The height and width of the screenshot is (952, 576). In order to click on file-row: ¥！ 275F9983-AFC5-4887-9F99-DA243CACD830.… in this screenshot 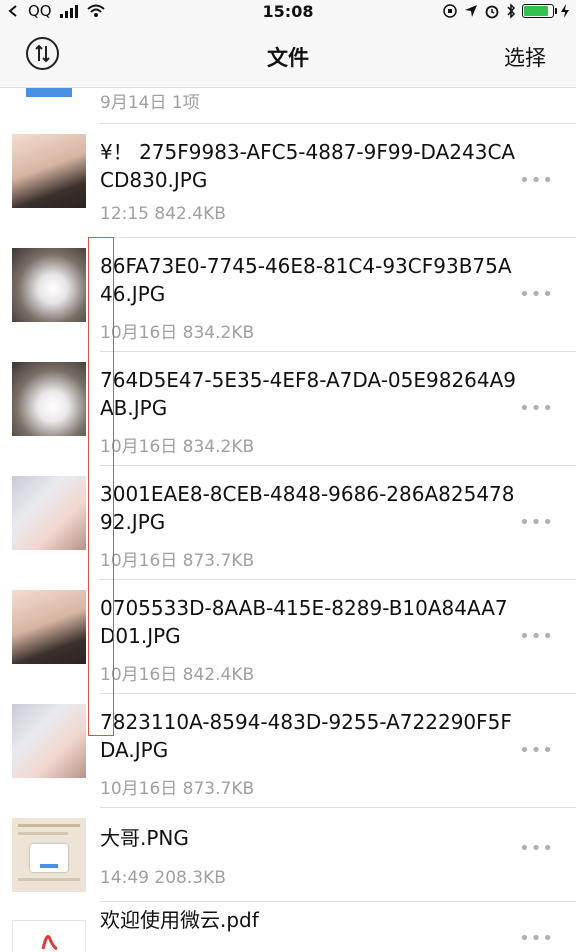, I will do `click(288, 181)`.